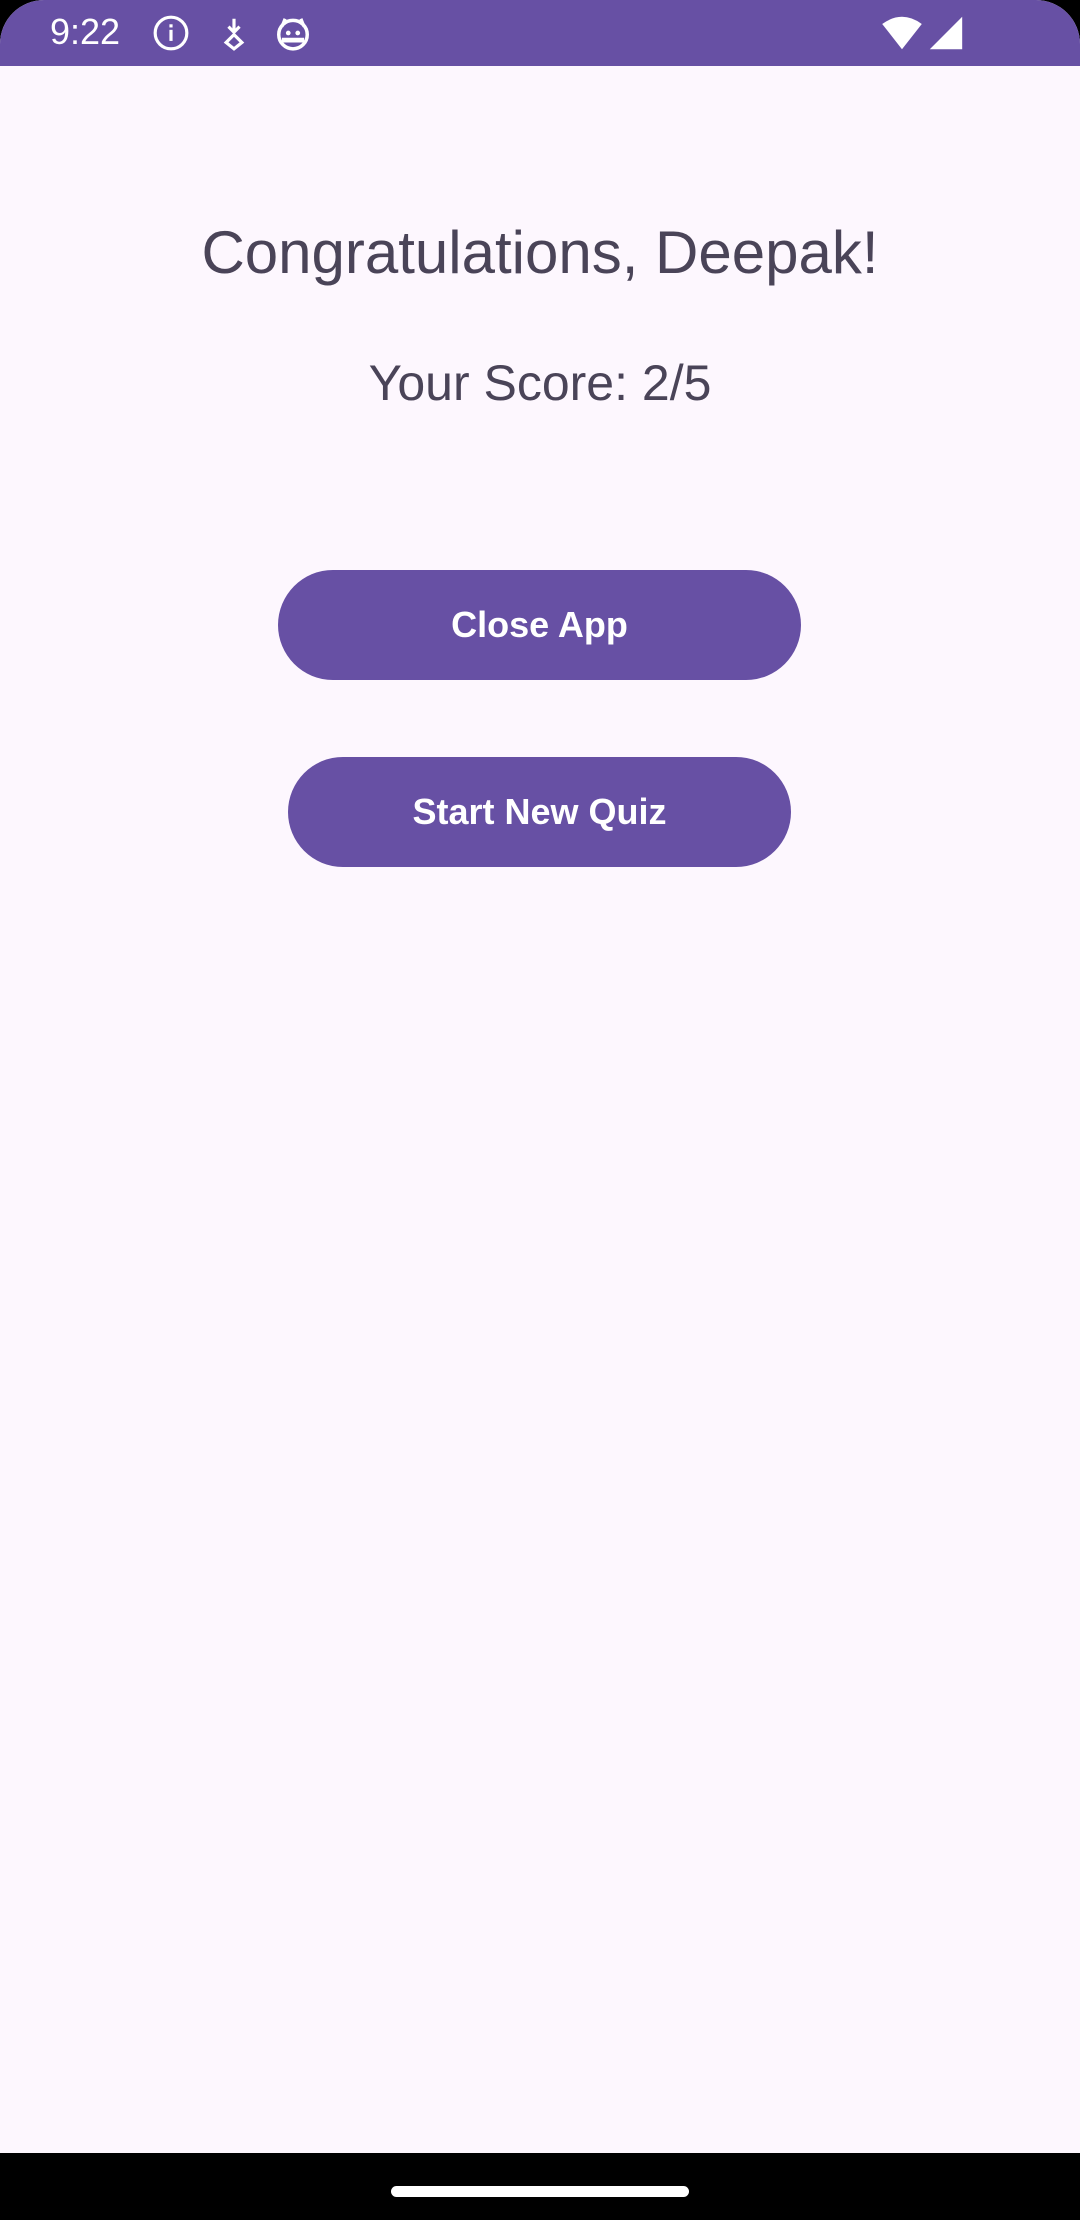 The width and height of the screenshot is (1080, 2220). What do you see at coordinates (540, 33) in the screenshot?
I see `status-bar: 9:22` at bounding box center [540, 33].